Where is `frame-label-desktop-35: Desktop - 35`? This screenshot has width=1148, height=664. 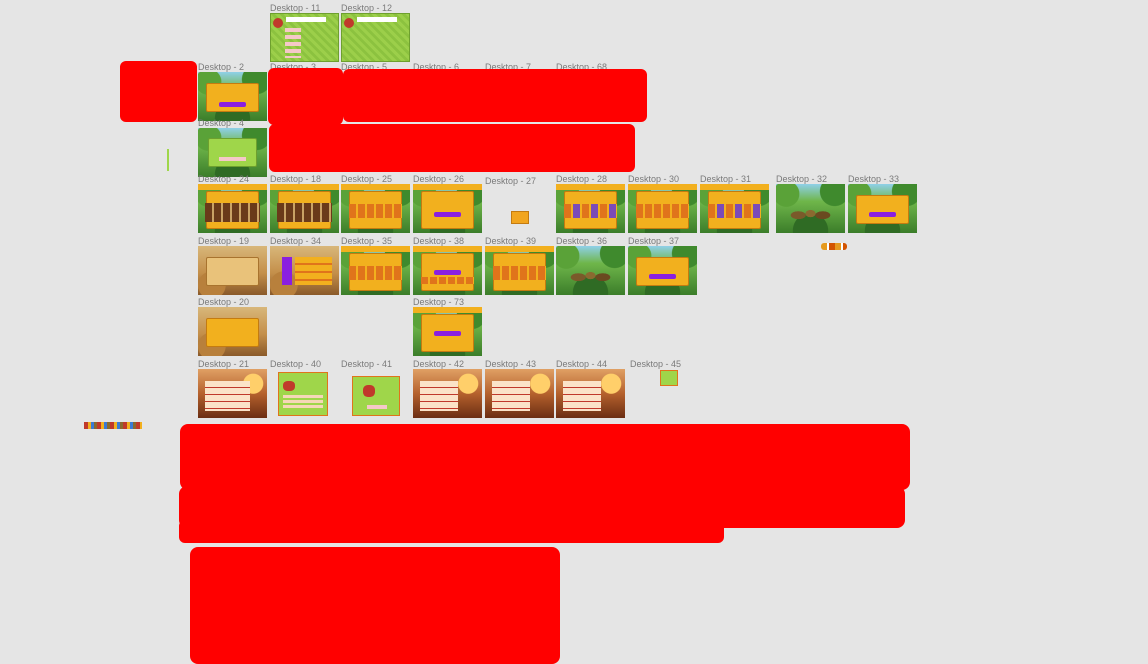
frame-label-desktop-35: Desktop - 35 is located at coordinates (367, 241).